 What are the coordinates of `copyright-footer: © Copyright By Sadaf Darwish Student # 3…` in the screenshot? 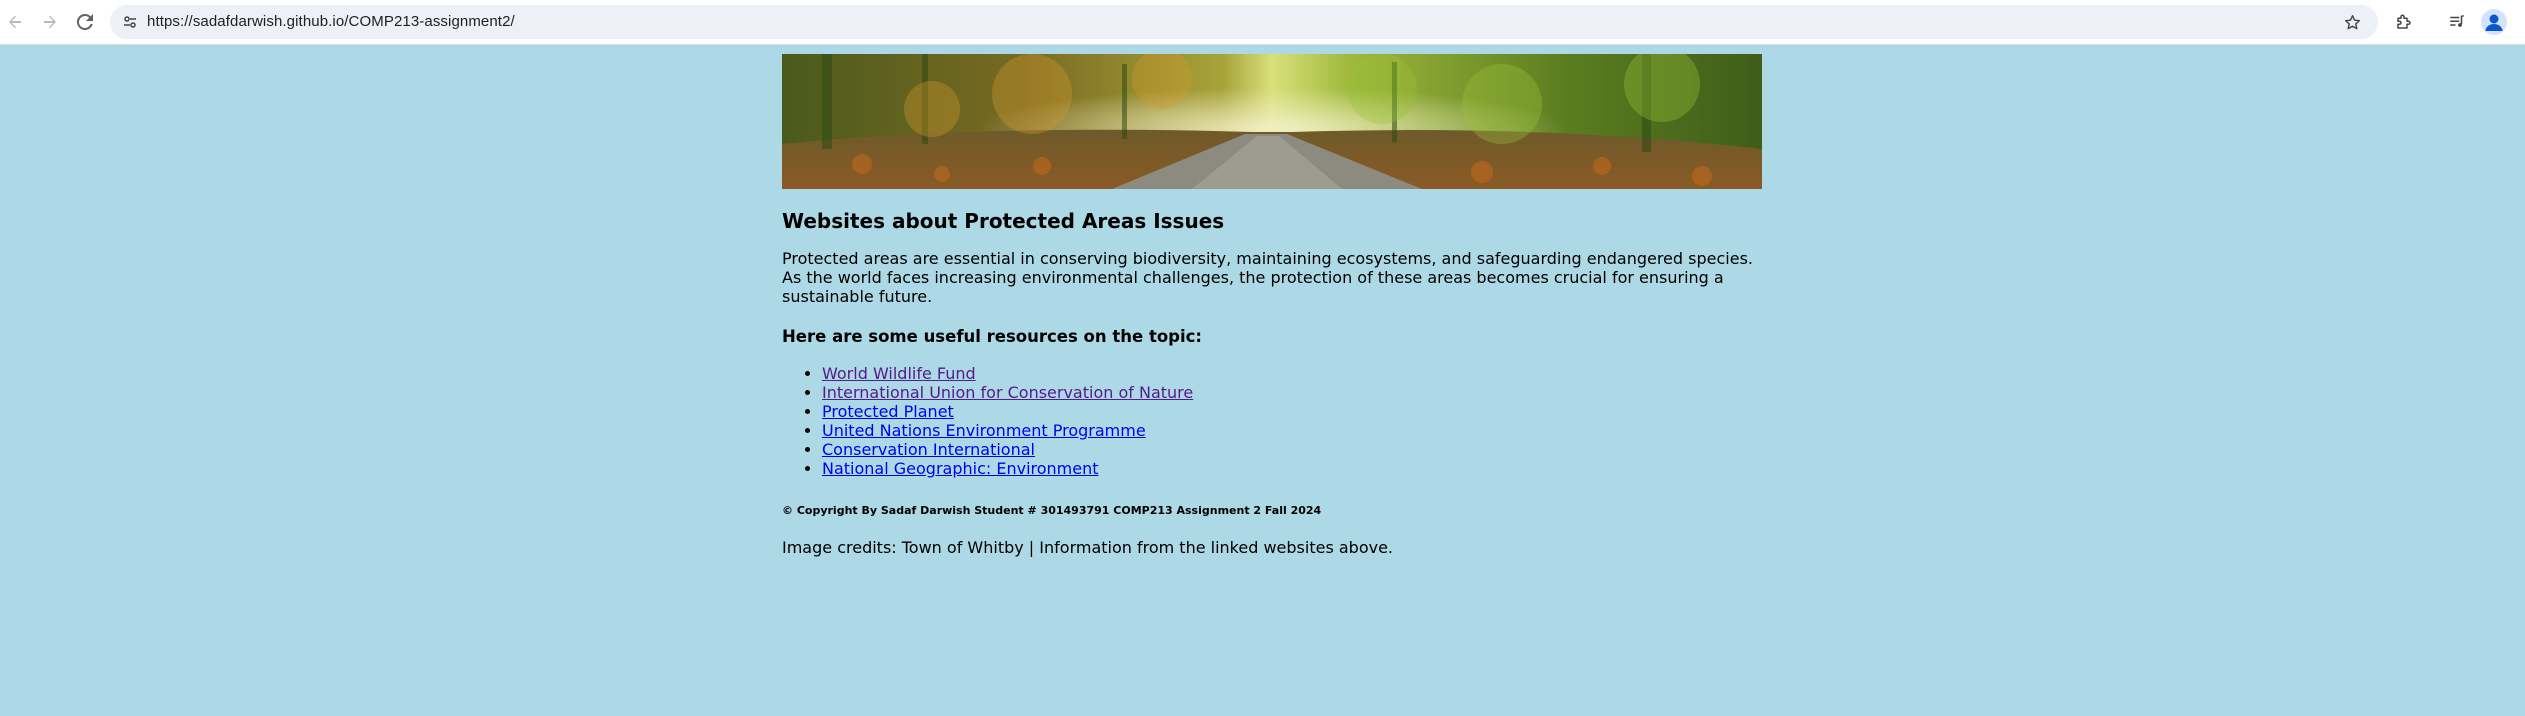 It's located at (1052, 510).